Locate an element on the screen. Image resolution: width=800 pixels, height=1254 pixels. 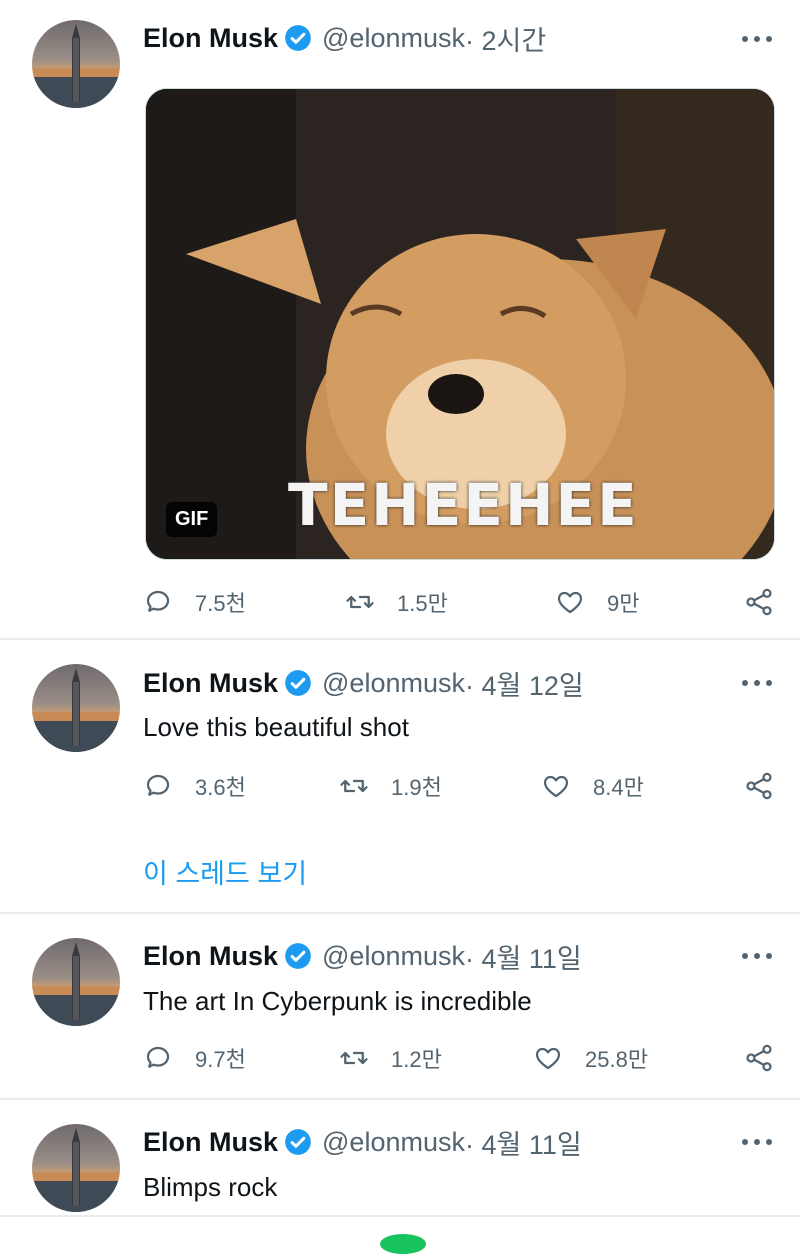
show-thread-link: 이 스레드 보기 is located at coordinates (225, 871).